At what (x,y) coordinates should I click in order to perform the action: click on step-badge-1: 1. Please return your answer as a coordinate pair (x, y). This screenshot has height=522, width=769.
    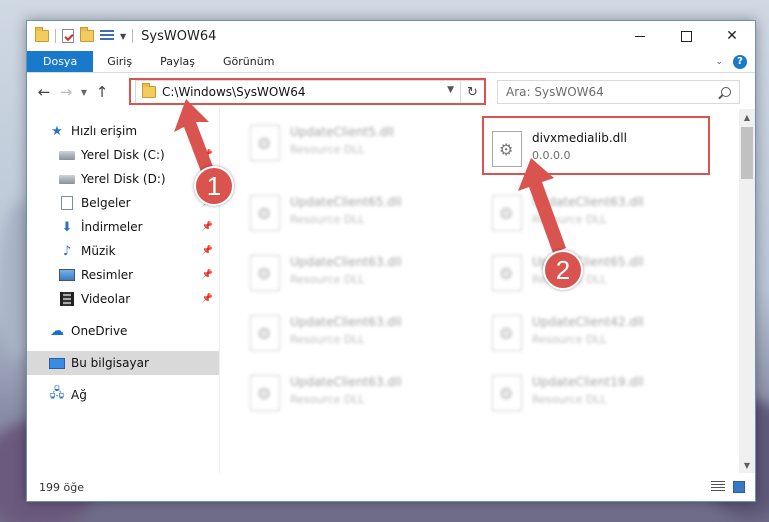
    Looking at the image, I should click on (214, 186).